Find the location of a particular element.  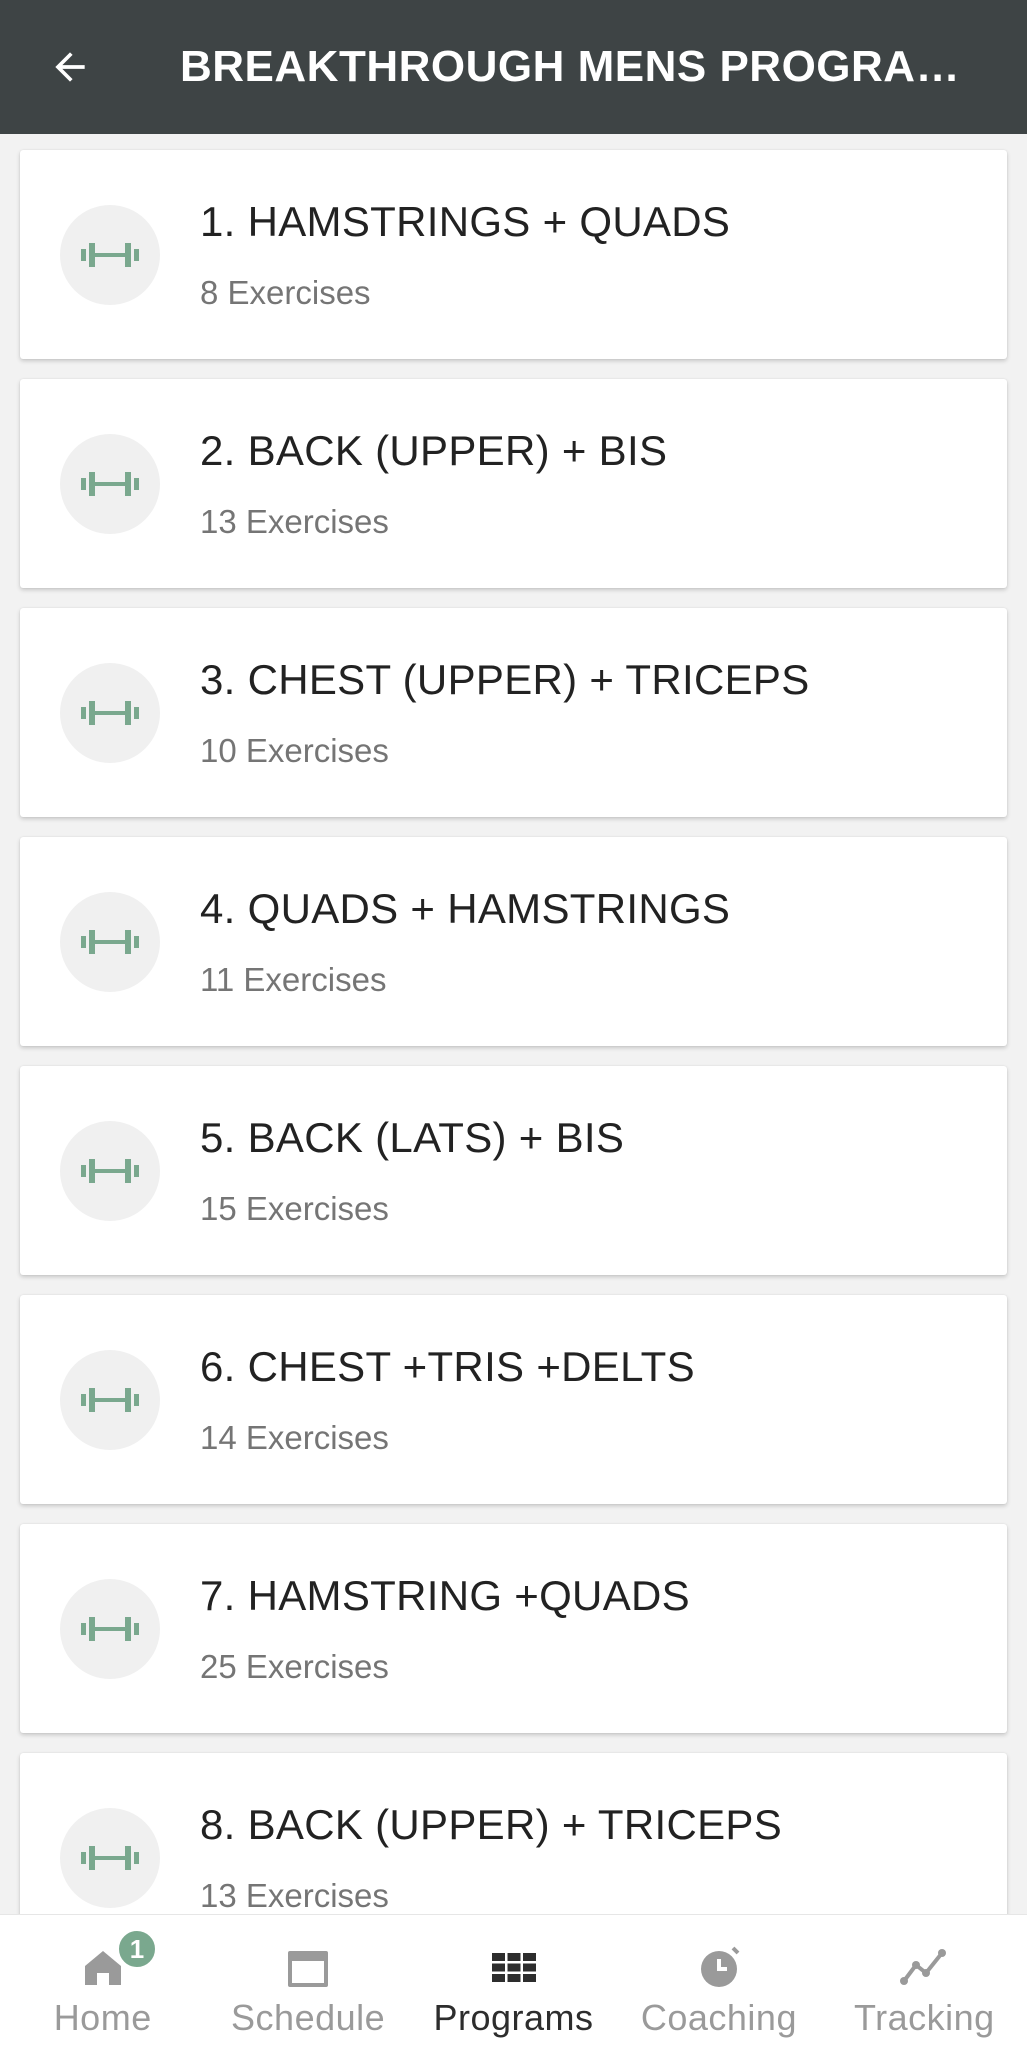

workout-title: 7. HAMSTRING +QUADS is located at coordinates (445, 1595).